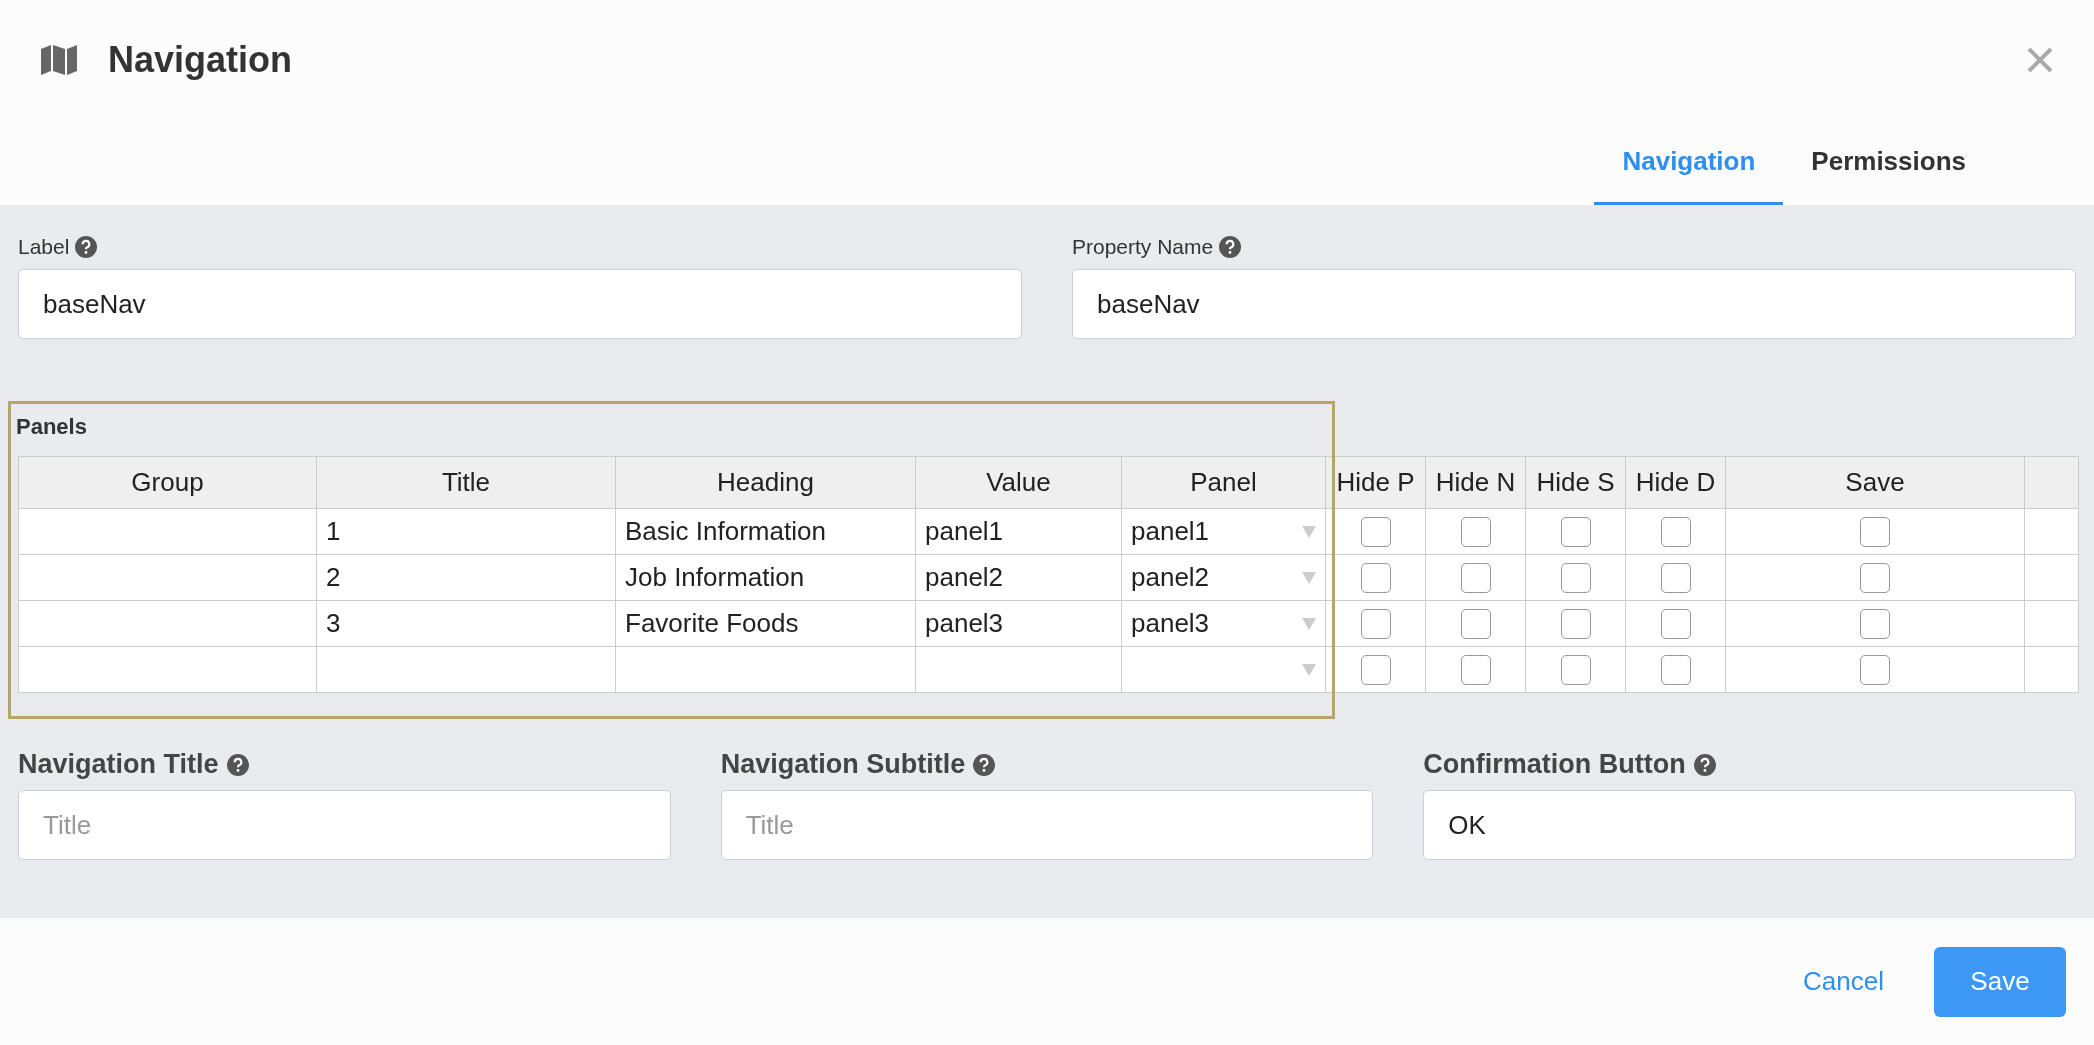  What do you see at coordinates (118, 764) in the screenshot?
I see `field-label: Navigation Title` at bounding box center [118, 764].